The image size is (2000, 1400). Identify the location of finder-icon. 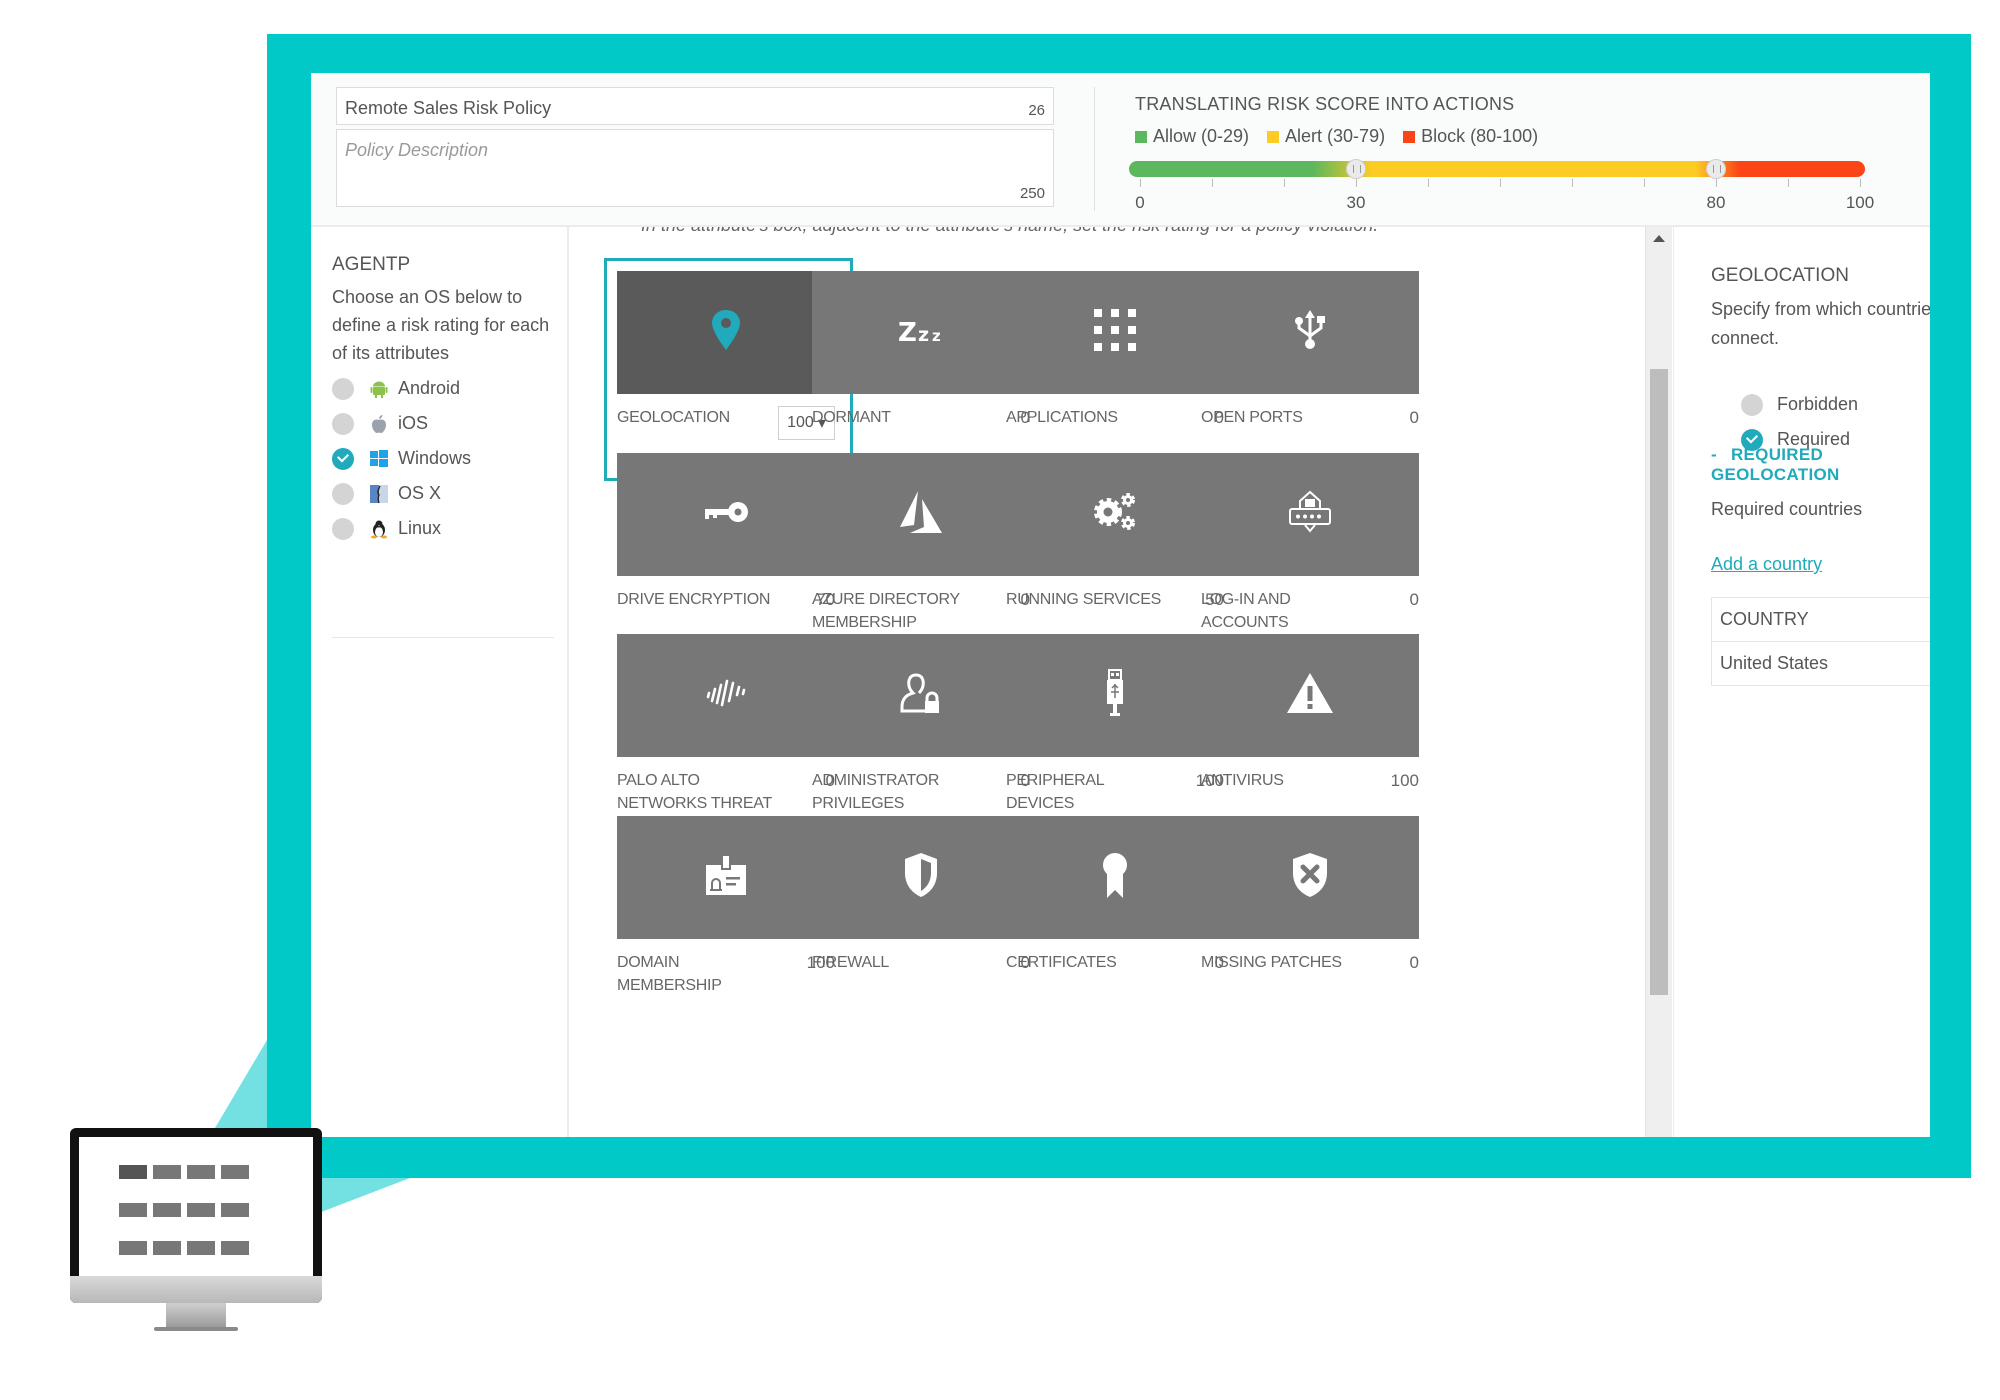
(379, 494).